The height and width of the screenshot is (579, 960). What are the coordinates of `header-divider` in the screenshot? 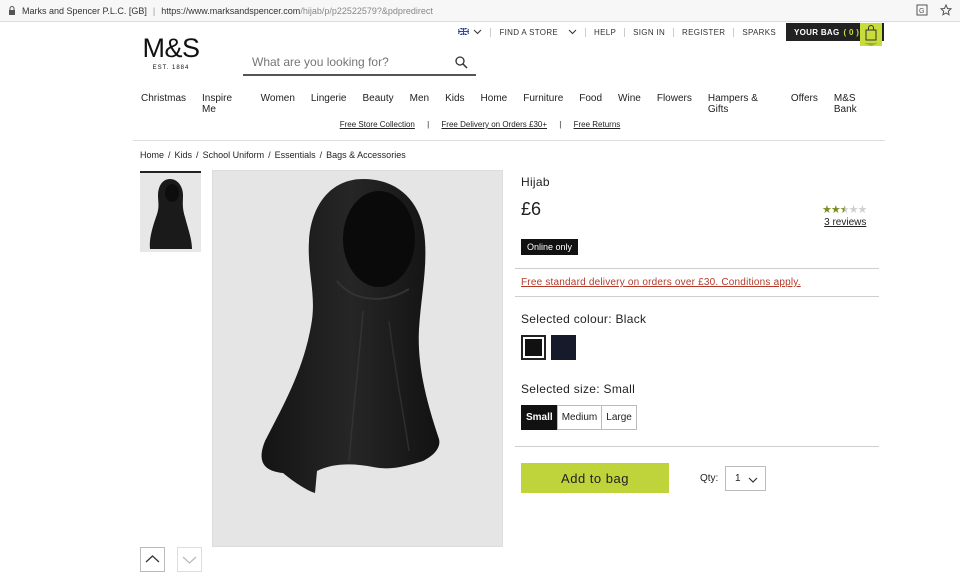 It's located at (509, 140).